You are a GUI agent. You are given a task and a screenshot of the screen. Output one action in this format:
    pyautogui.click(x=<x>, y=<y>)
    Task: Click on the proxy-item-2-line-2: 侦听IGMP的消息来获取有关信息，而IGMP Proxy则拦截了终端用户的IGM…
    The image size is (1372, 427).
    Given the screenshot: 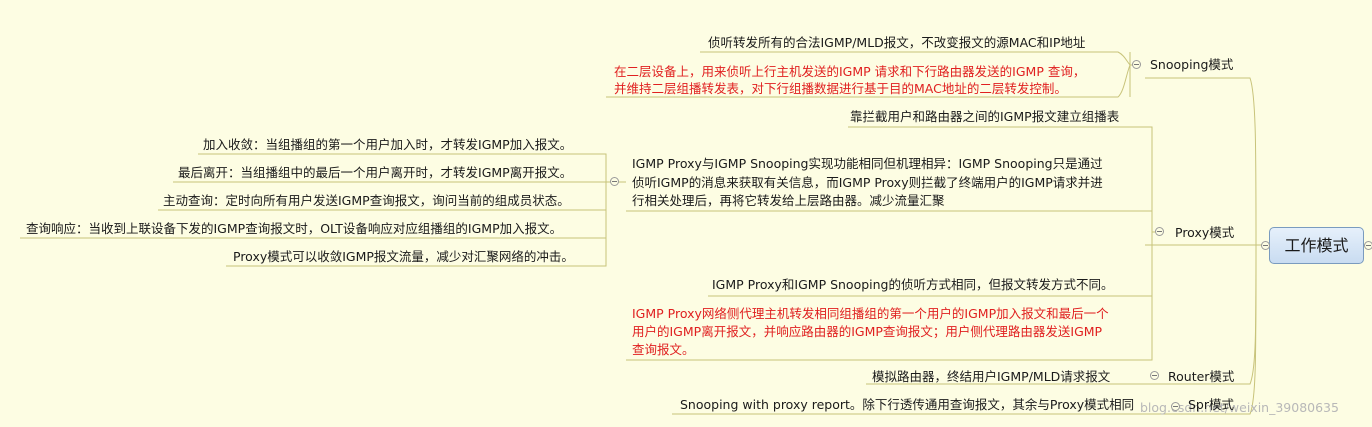 What is the action you would take?
    pyautogui.click(x=867, y=182)
    